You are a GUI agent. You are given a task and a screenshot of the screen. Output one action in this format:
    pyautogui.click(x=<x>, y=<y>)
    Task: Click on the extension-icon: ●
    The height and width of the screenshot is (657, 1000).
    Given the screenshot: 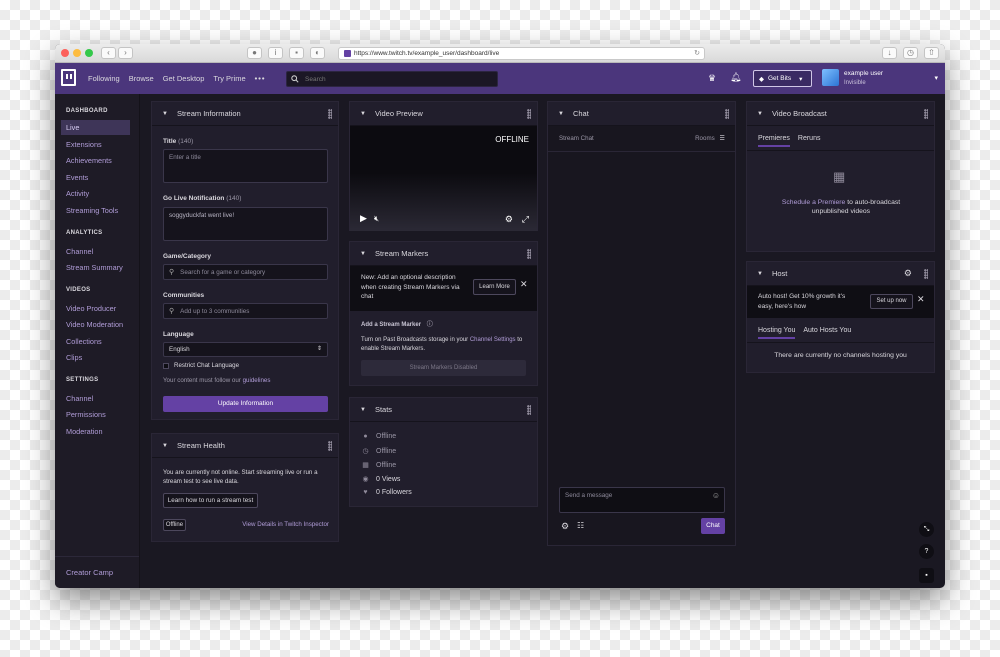 What is the action you would take?
    pyautogui.click(x=254, y=53)
    